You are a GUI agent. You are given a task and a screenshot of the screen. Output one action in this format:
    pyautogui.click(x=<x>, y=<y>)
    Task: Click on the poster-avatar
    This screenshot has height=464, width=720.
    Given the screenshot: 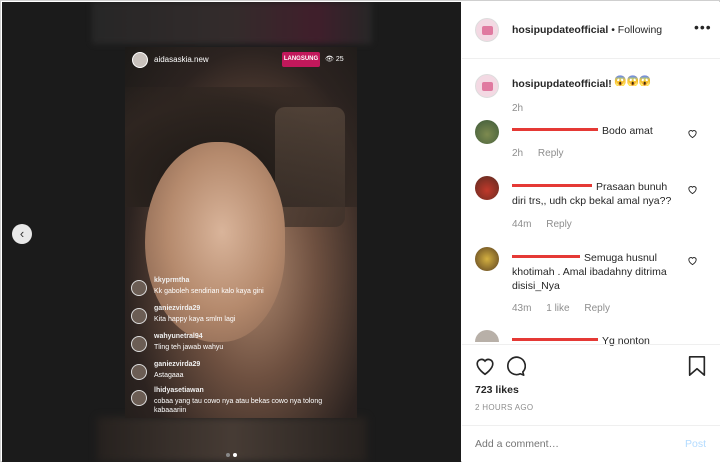 What is the action you would take?
    pyautogui.click(x=487, y=30)
    